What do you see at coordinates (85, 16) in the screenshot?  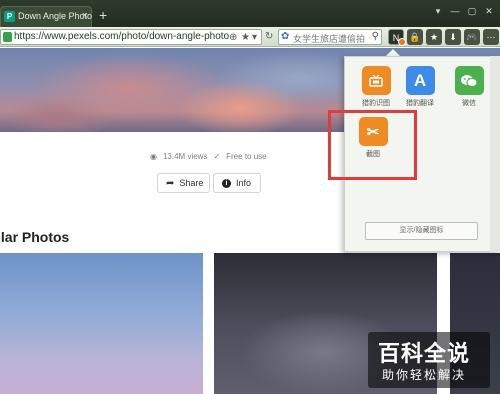 I see `tab-close-icon: ×` at bounding box center [85, 16].